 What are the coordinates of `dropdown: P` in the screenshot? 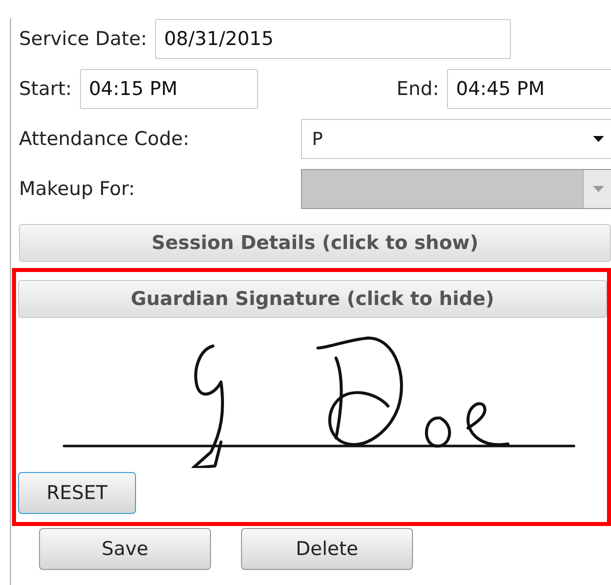 It's located at (456, 139).